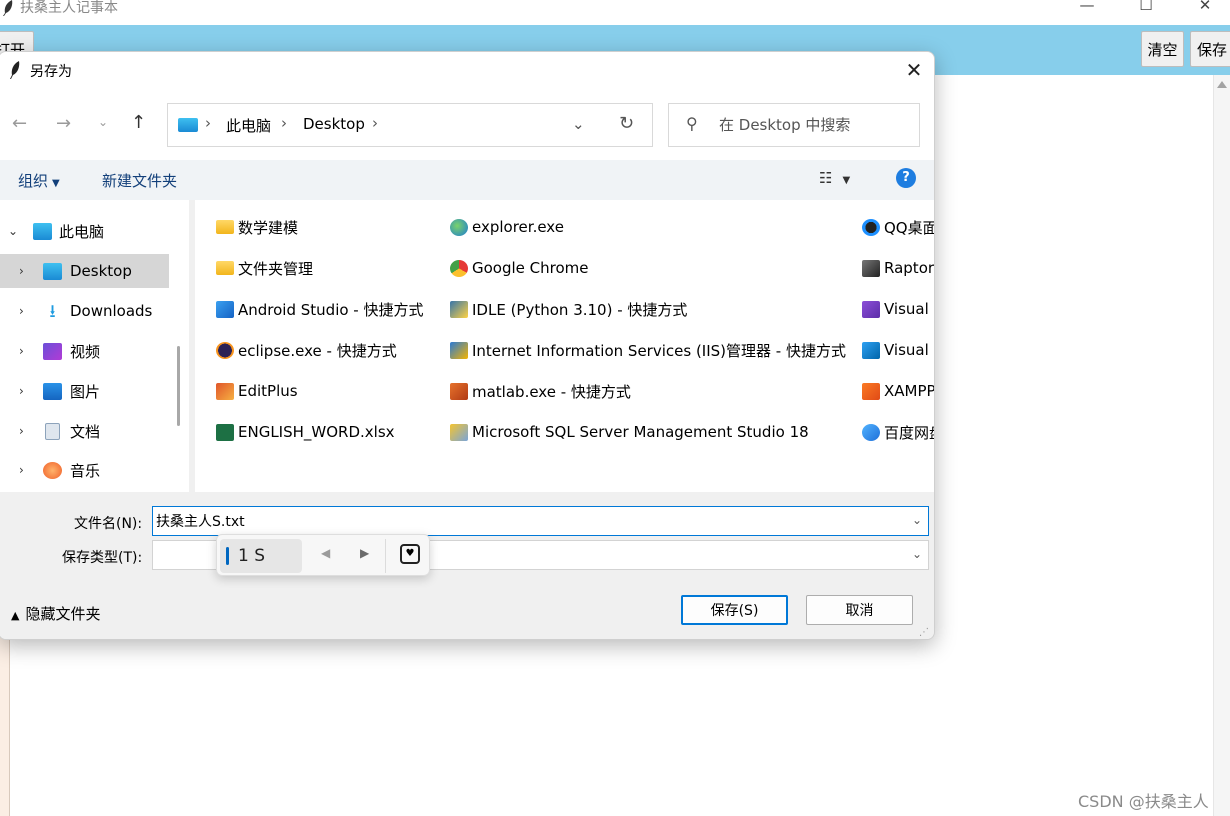 The height and width of the screenshot is (816, 1230). Describe the element at coordinates (248, 125) in the screenshot. I see `breadcrumb-this-pc: 此电脑` at that location.